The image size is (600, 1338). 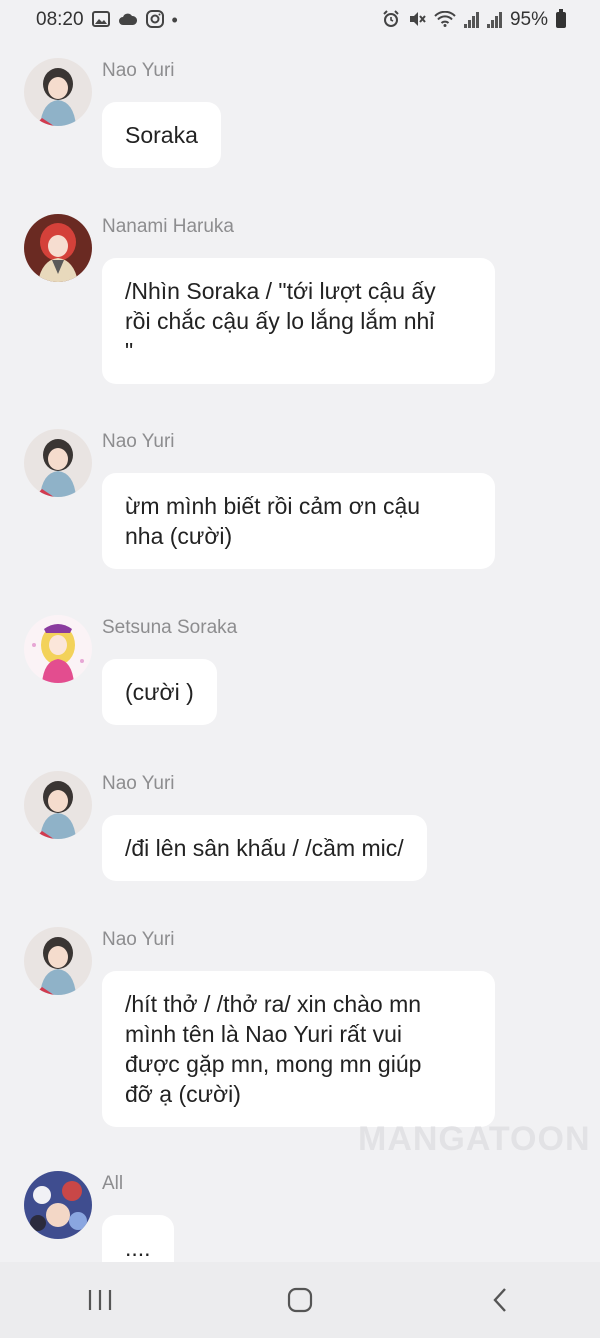 What do you see at coordinates (128, 20) in the screenshot?
I see `cloud-icon` at bounding box center [128, 20].